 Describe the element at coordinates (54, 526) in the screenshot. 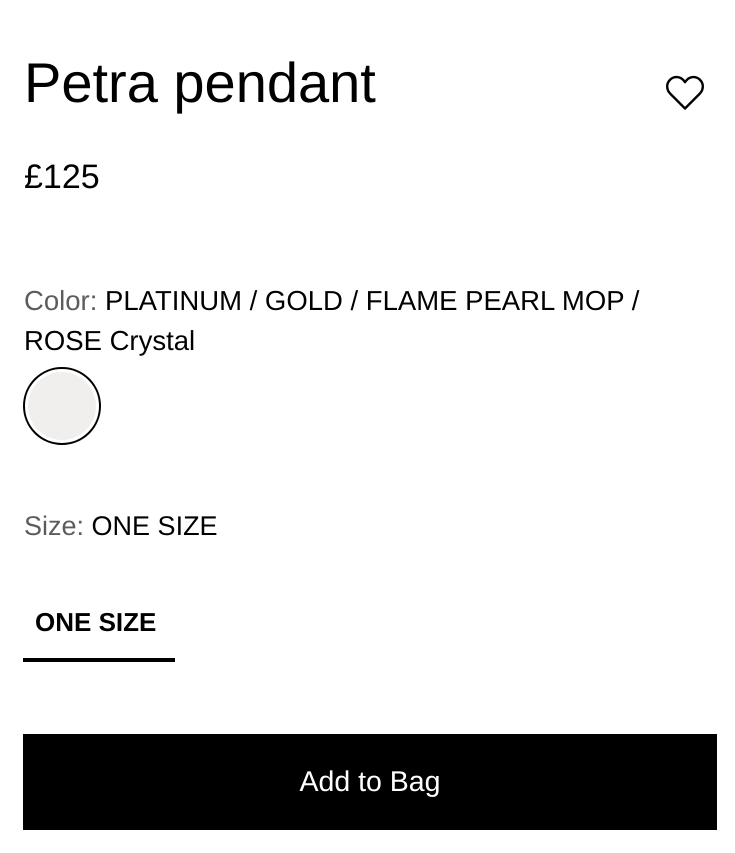

I see `size-label: Size:` at that location.